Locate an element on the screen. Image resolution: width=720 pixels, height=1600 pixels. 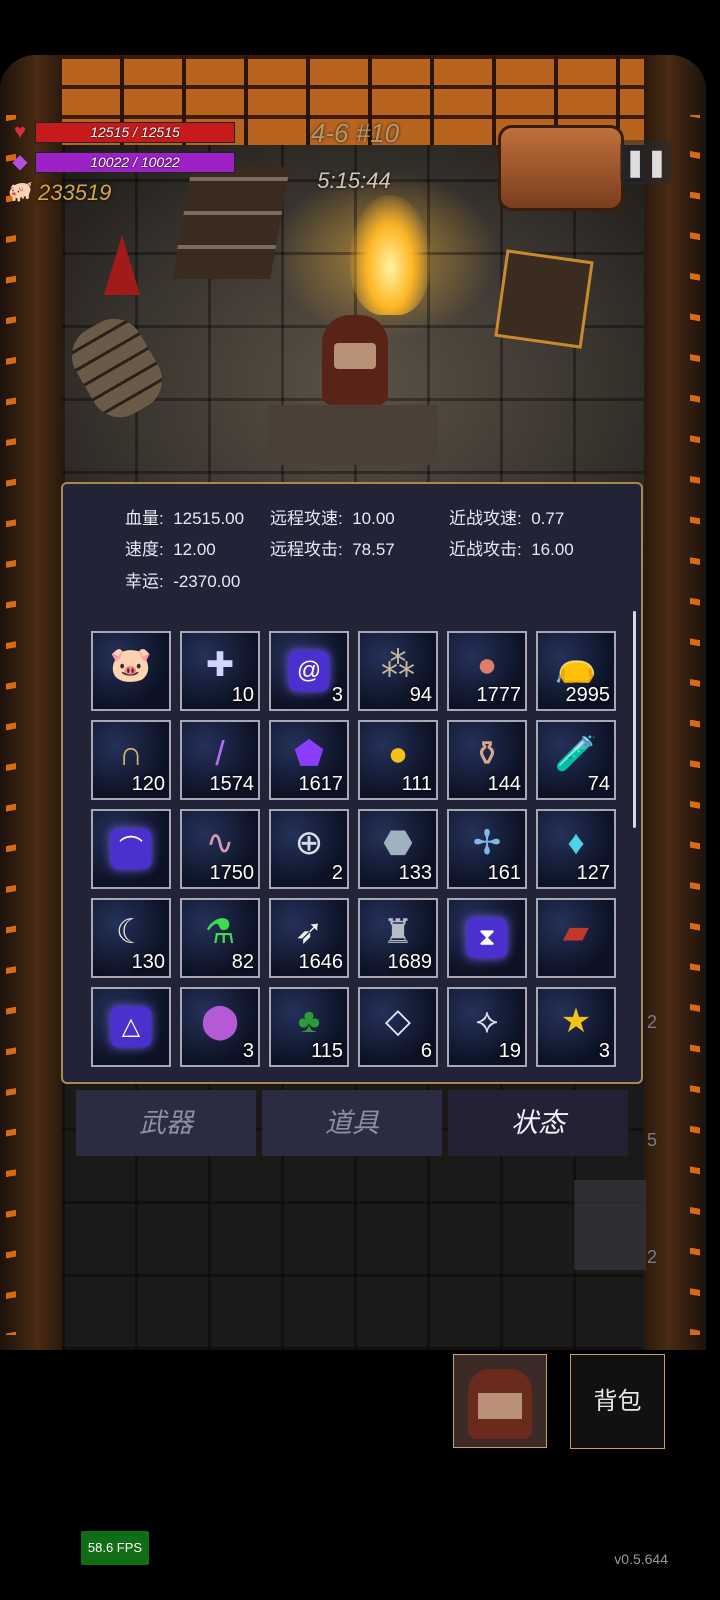
item-count: 1689 is located at coordinates (410, 962).